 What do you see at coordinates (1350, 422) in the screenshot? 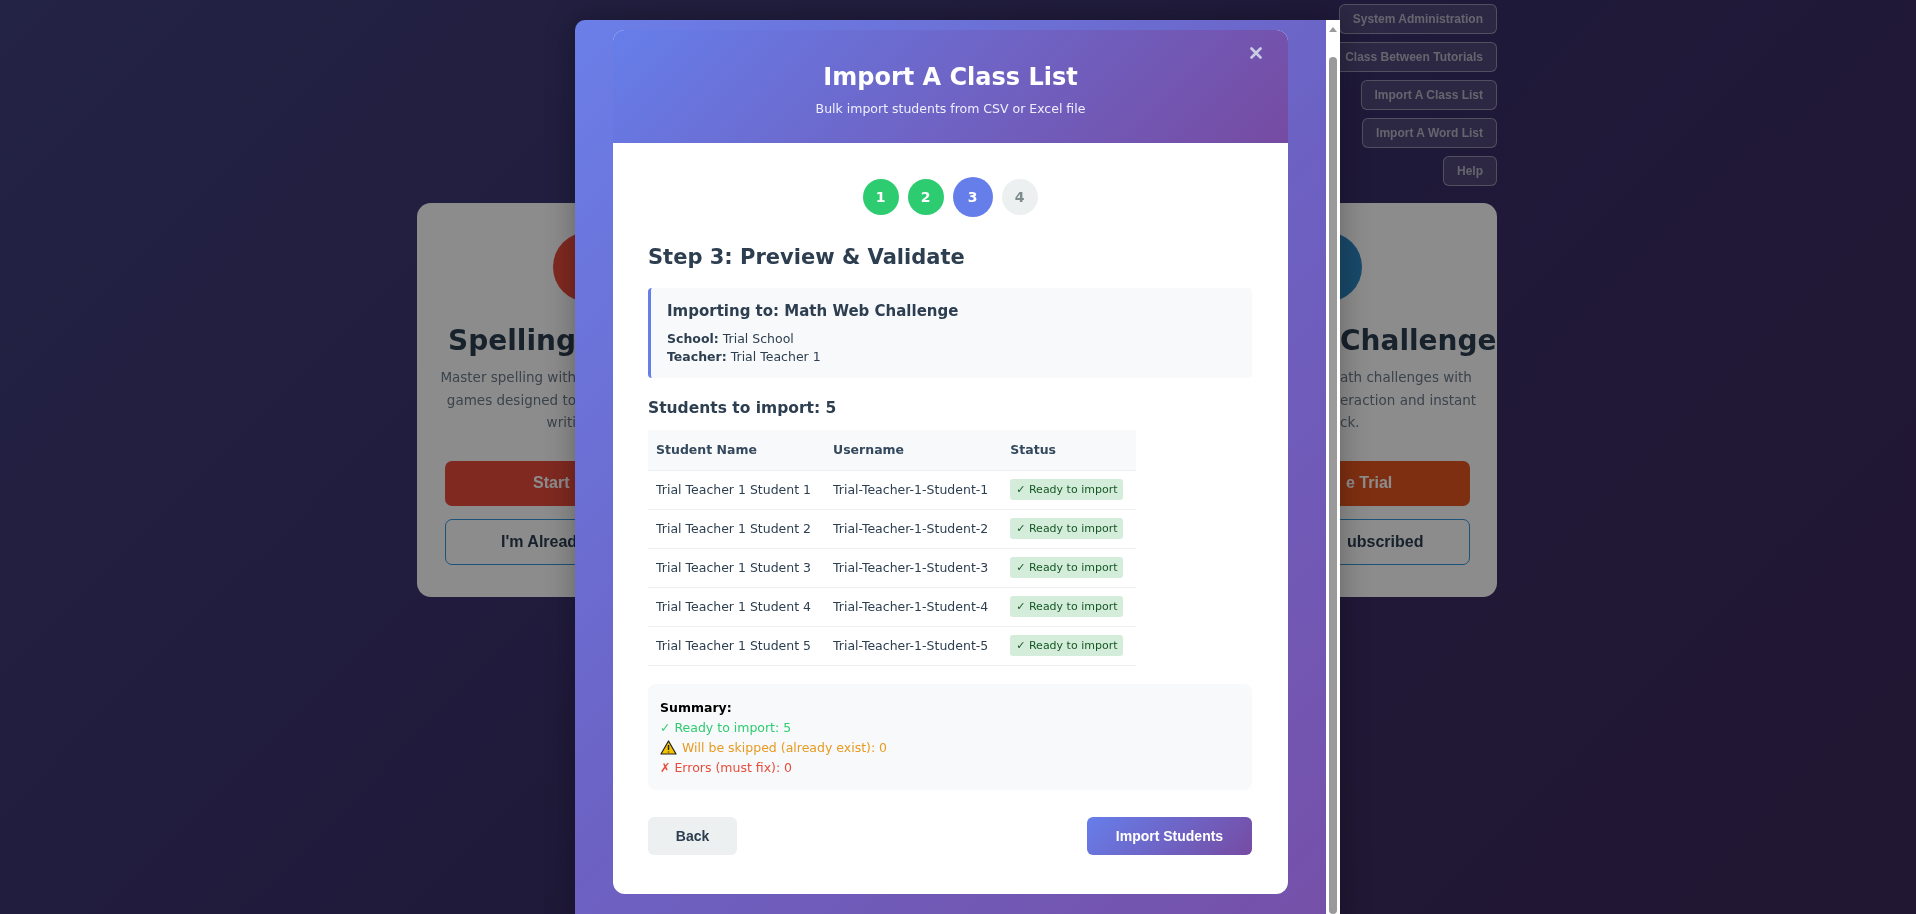
I see `card-description: ck.` at bounding box center [1350, 422].